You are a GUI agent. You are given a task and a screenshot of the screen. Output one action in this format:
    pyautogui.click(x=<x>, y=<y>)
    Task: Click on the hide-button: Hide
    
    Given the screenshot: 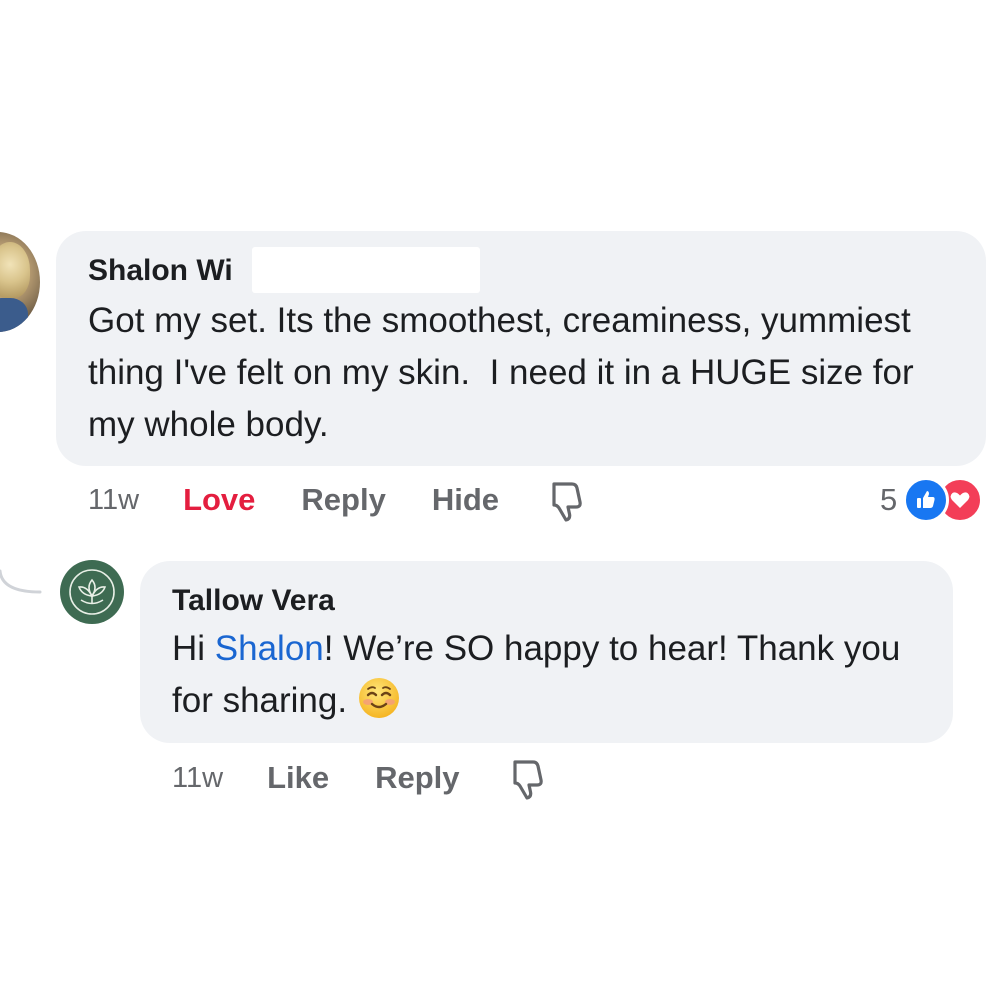 What is the action you would take?
    pyautogui.click(x=465, y=500)
    